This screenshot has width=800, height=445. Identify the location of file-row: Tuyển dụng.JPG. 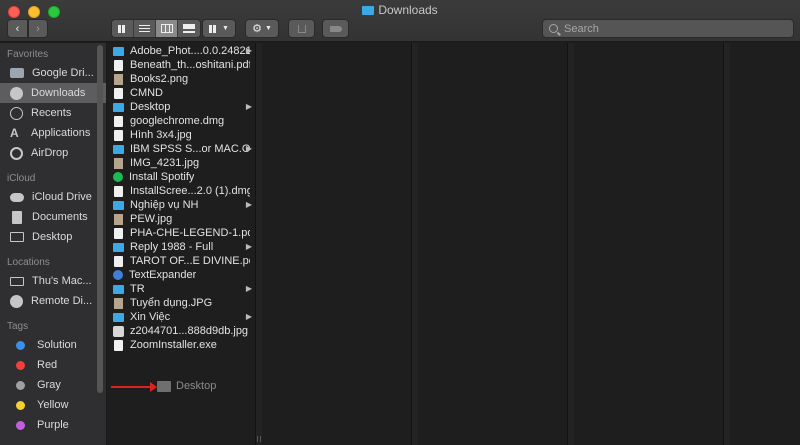
(181, 303).